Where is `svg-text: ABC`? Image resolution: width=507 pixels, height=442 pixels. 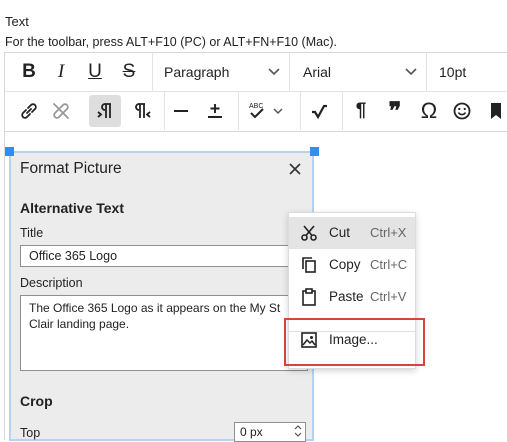
svg-text: ABC is located at coordinates (256, 106).